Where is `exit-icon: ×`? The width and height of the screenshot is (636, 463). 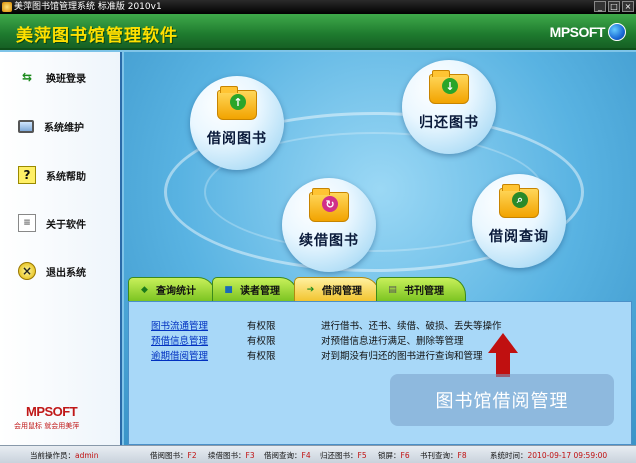
exit-icon: × is located at coordinates (27, 271).